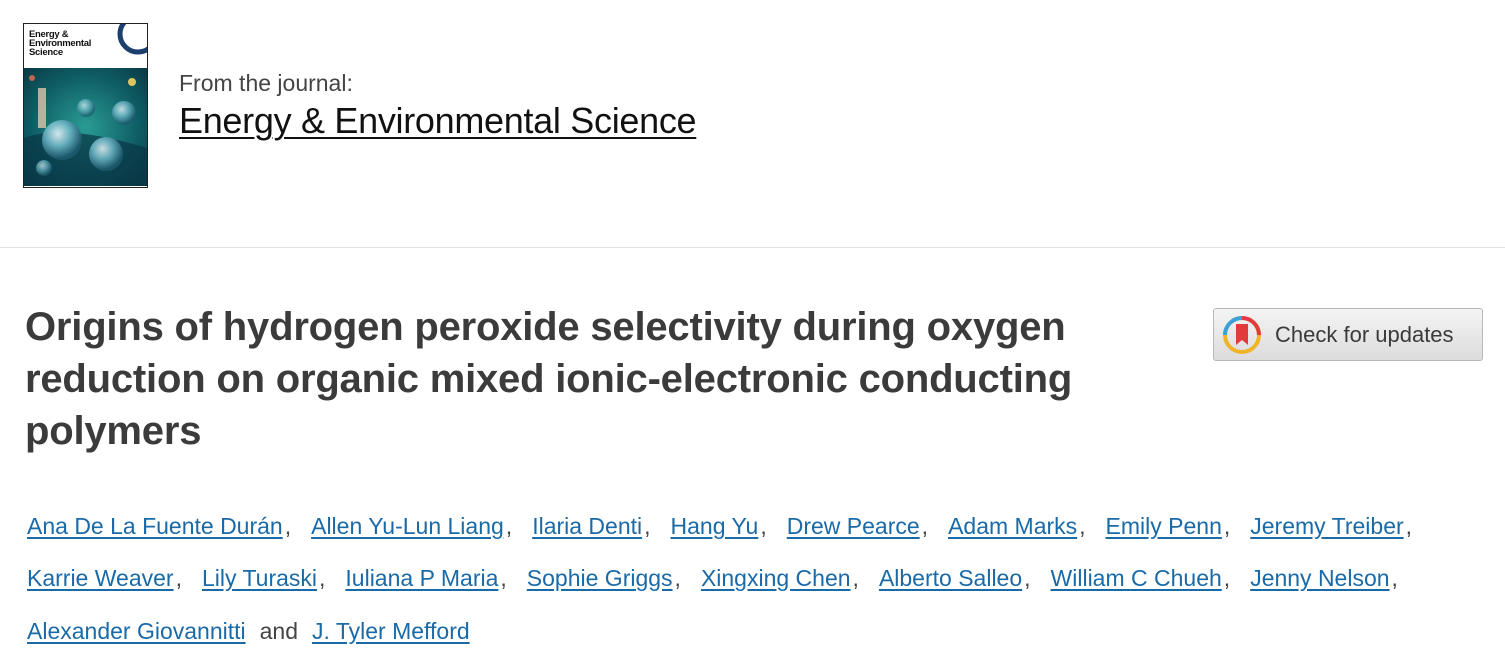 This screenshot has width=1505, height=660. I want to click on author-link: Jeremy Treiber, so click(1326, 526).